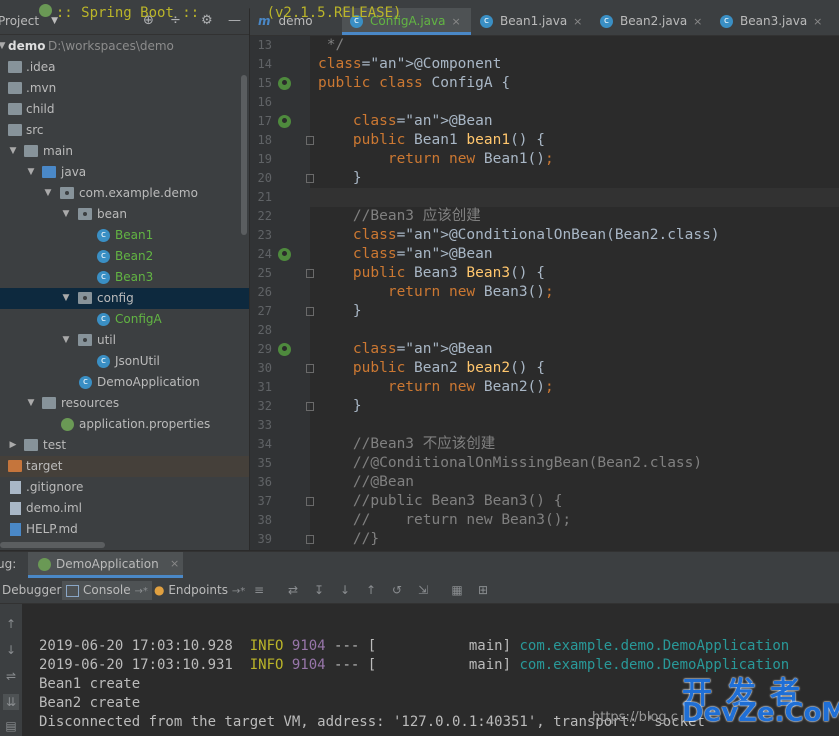 The height and width of the screenshot is (736, 839). What do you see at coordinates (431, 140) in the screenshot?
I see `code-line: public Bean1 bean1() {` at bounding box center [431, 140].